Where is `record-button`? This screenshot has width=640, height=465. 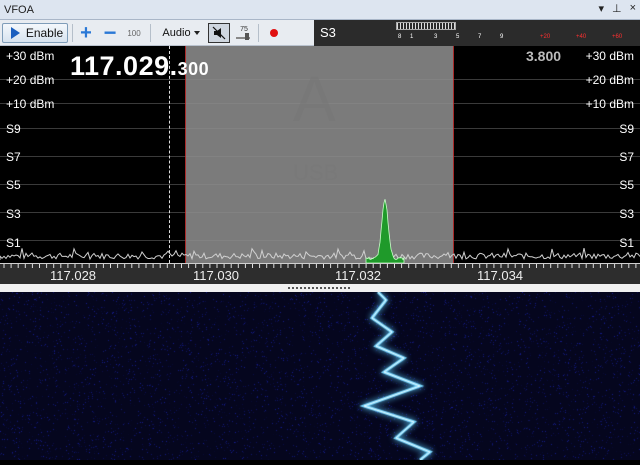 record-button is located at coordinates (274, 33).